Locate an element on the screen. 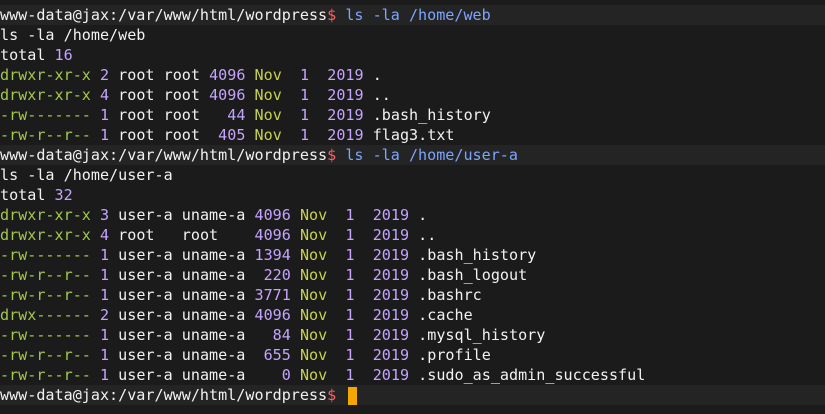 The width and height of the screenshot is (825, 414). command-echo: ls -la /home/user-a is located at coordinates (412, 175).